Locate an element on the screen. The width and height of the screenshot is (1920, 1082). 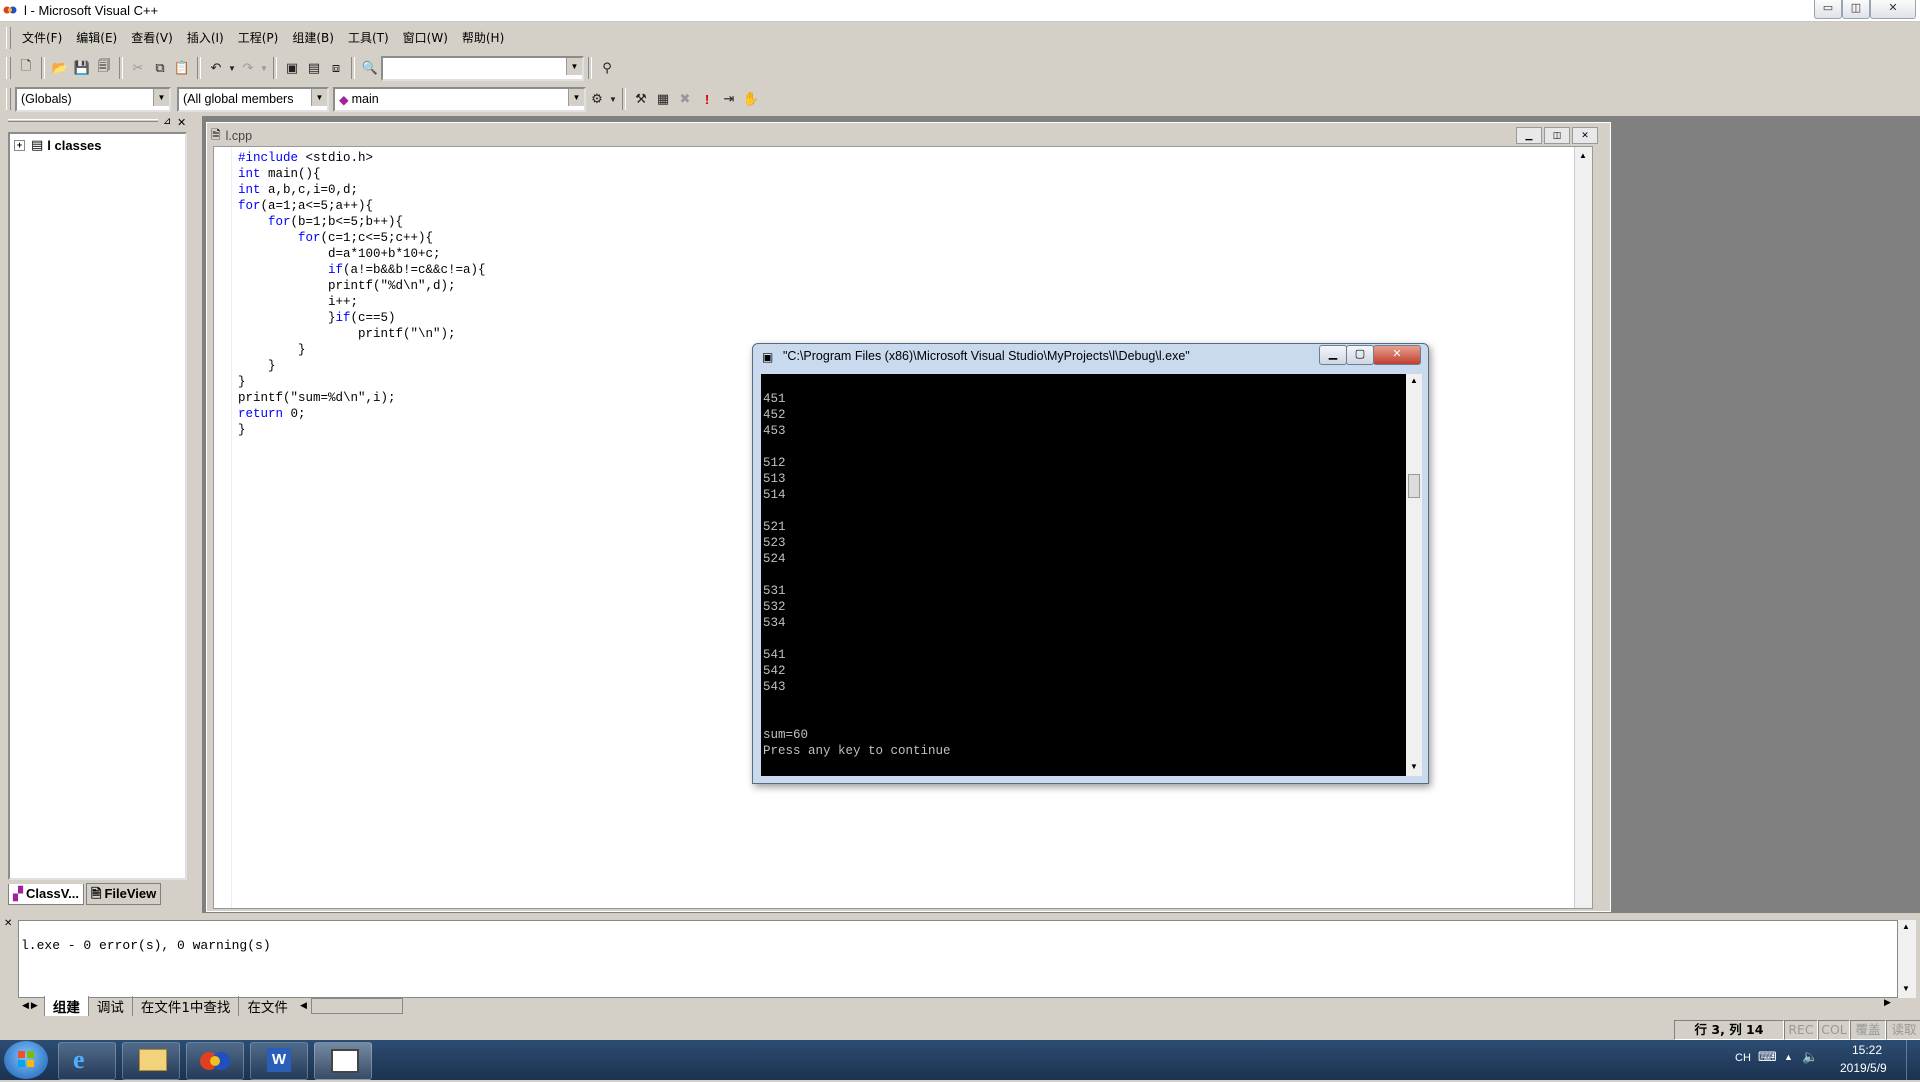
copy-icon: ⧉ is located at coordinates (160, 68).